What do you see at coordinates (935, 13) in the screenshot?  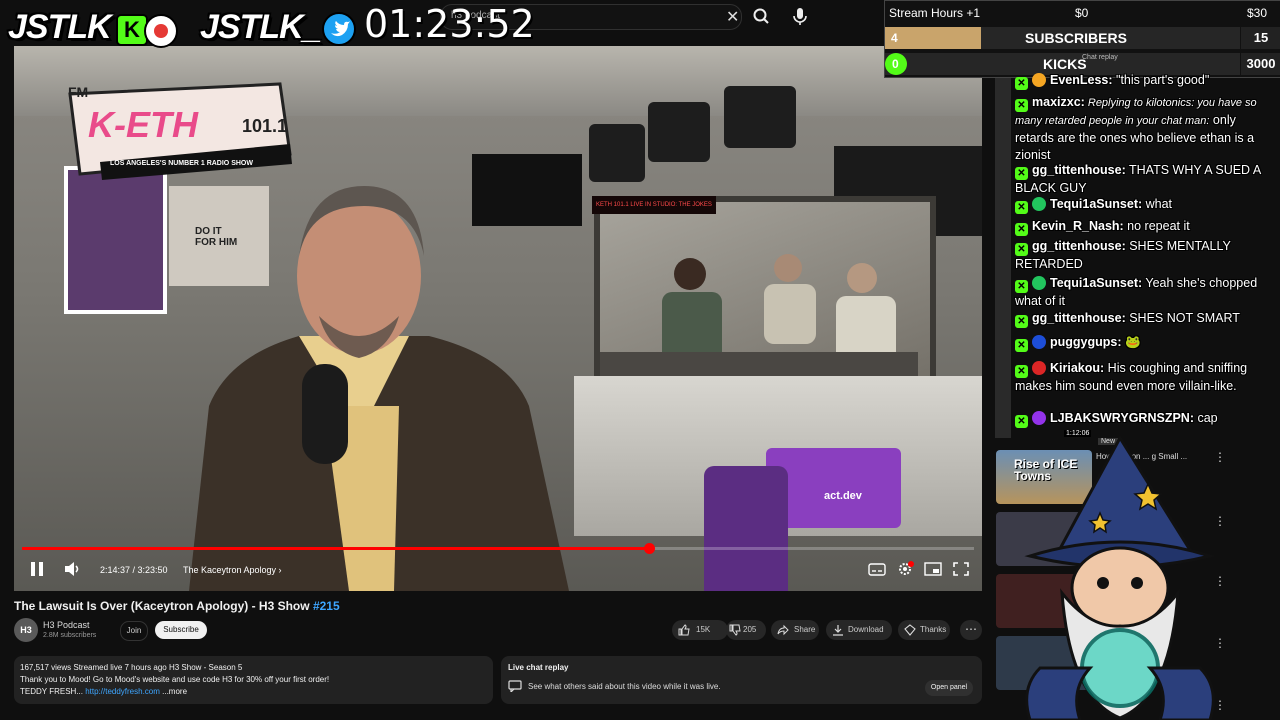 I see `stream-hours-label: Stream Hours +1` at bounding box center [935, 13].